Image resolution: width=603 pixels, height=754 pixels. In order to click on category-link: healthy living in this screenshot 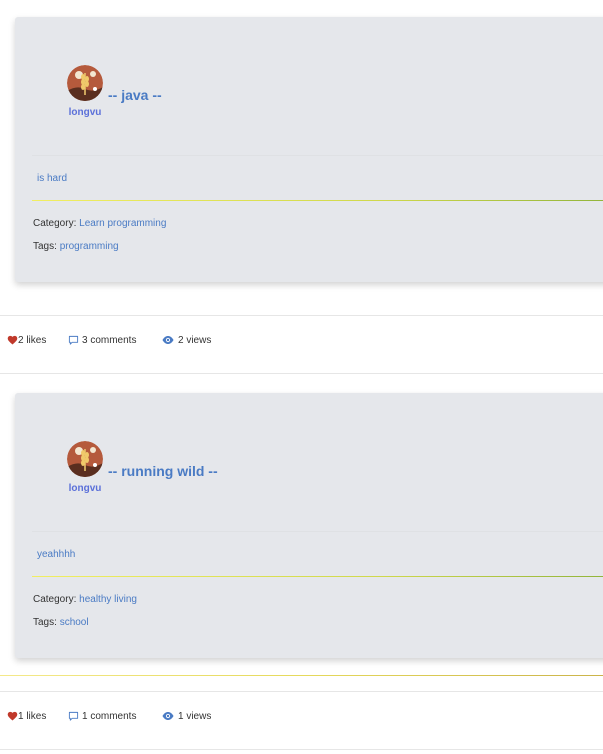, I will do `click(108, 599)`.